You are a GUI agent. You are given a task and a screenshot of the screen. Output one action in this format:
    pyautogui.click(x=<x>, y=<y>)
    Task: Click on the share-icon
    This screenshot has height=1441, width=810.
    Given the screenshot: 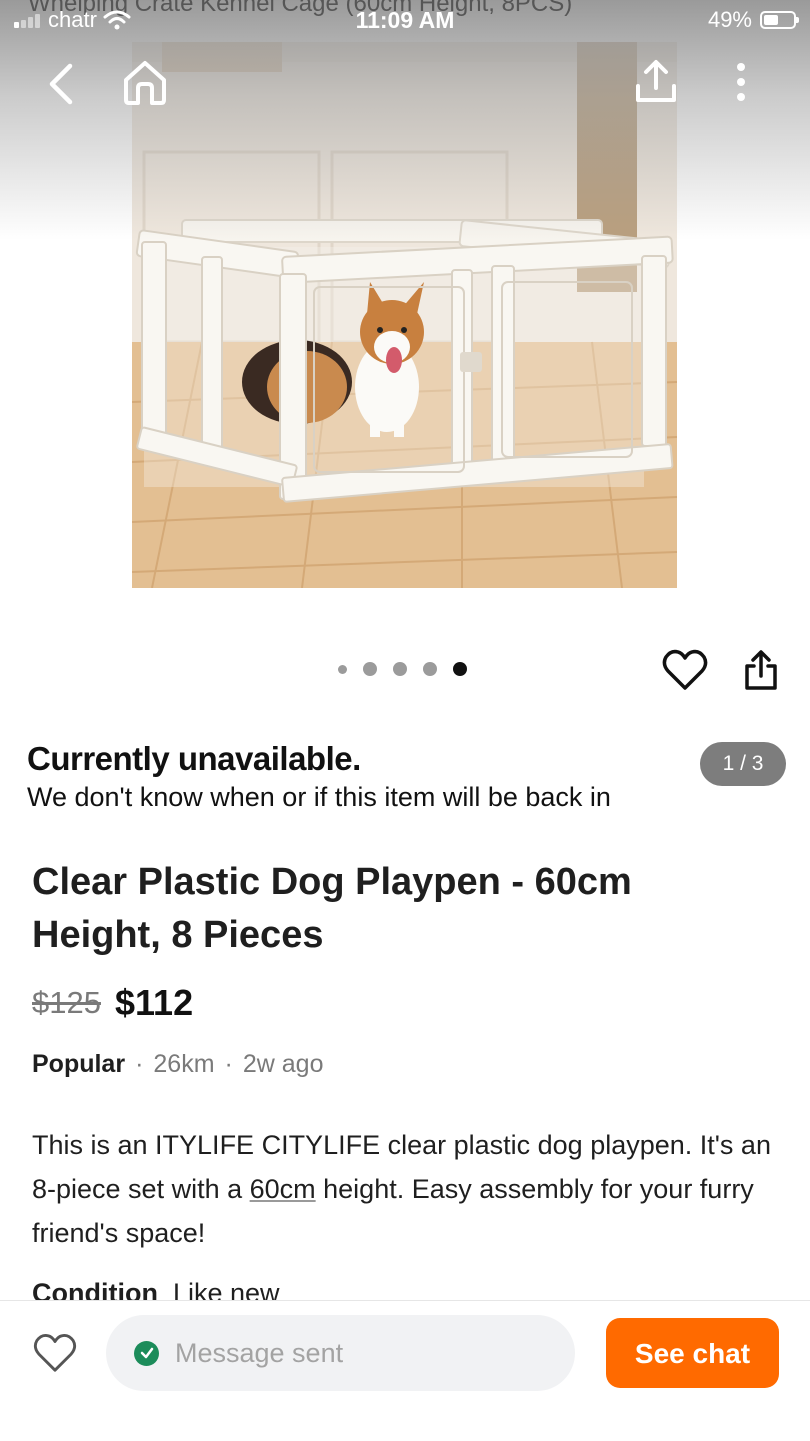 What is the action you would take?
    pyautogui.click(x=761, y=670)
    